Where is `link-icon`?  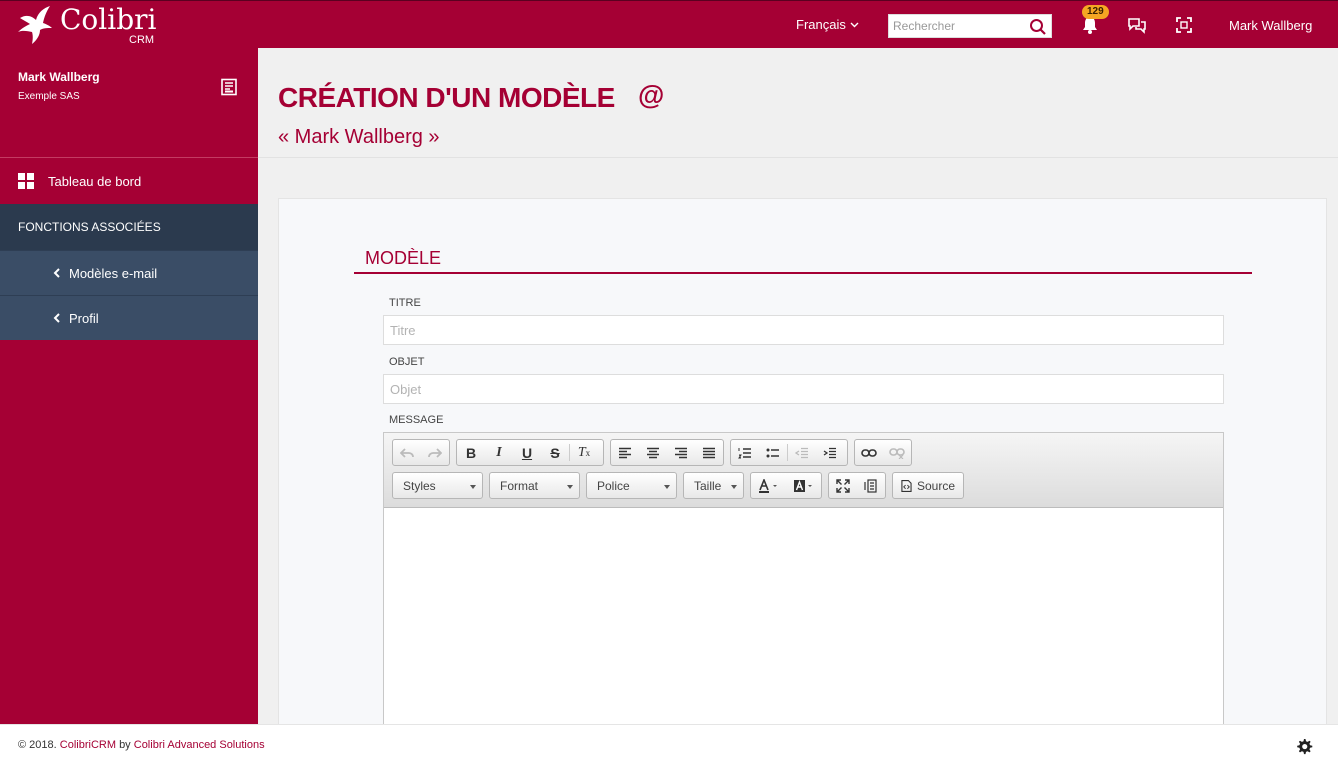 link-icon is located at coordinates (869, 452).